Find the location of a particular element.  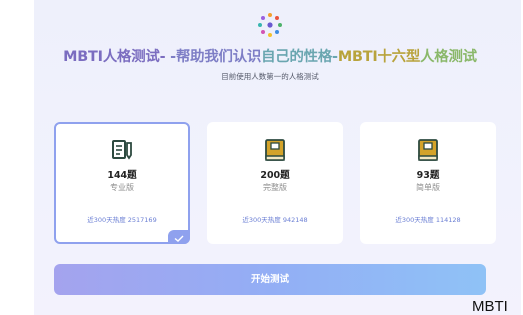

start-test-button: 开始测试 is located at coordinates (270, 279).